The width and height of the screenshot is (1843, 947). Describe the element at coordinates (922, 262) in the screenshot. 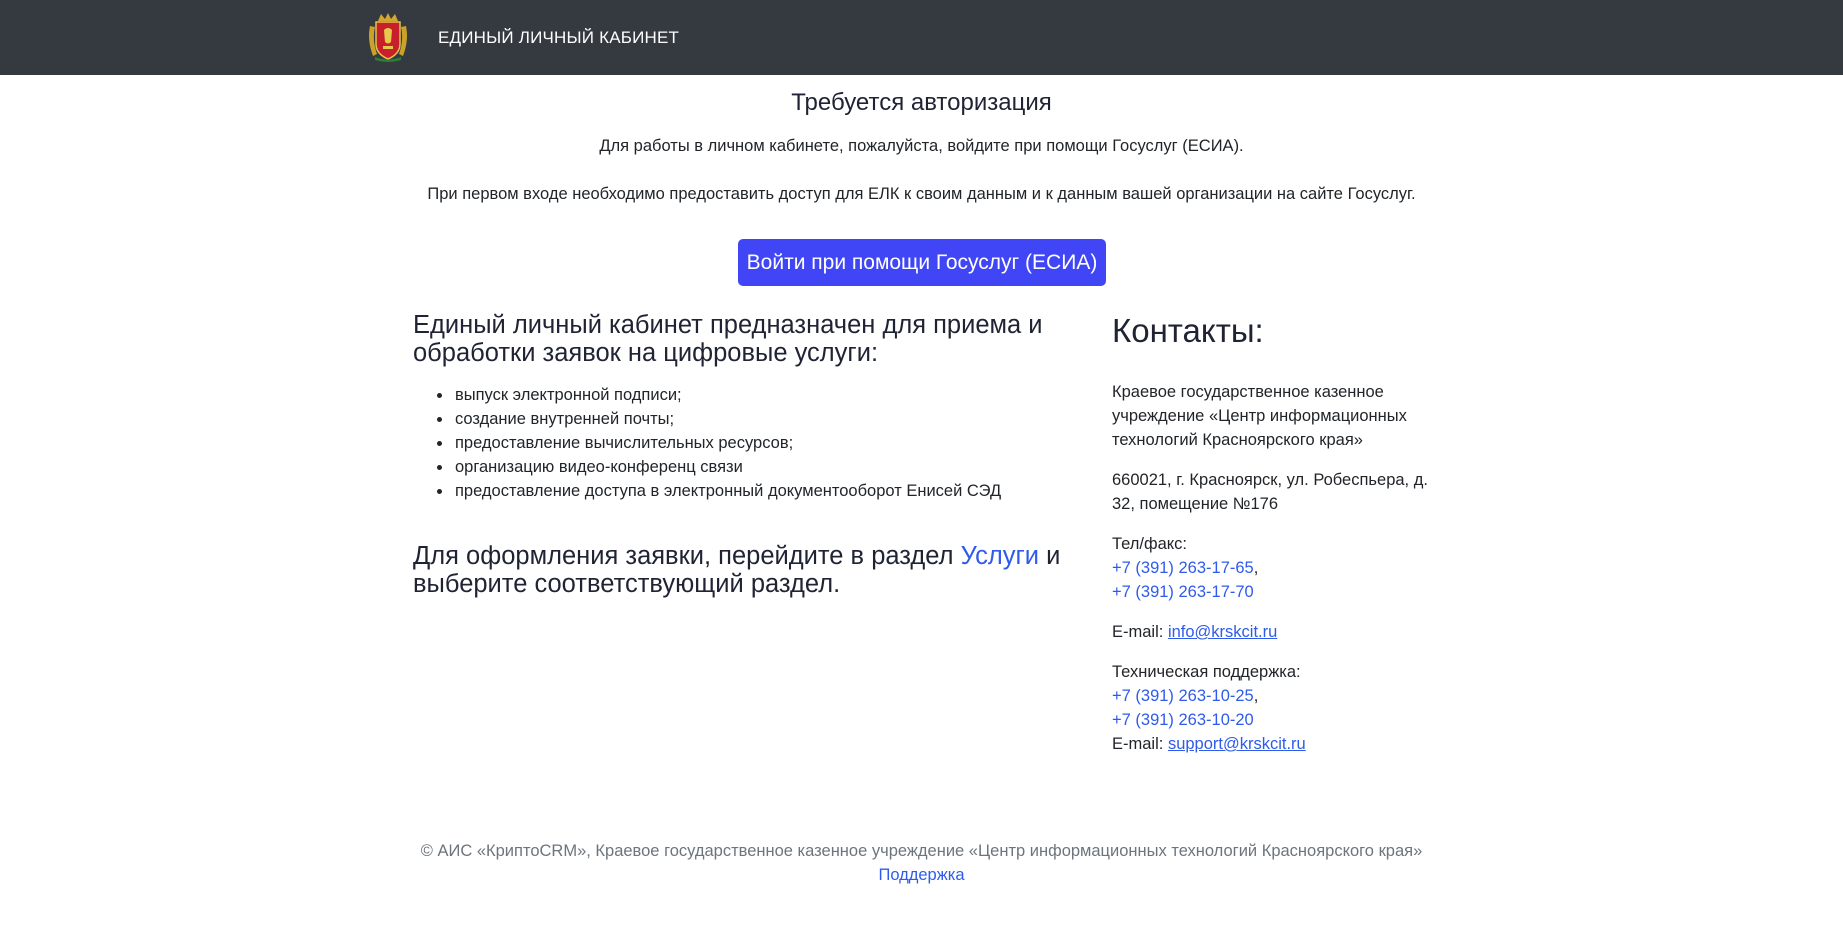

I see `esia-login-button: Войти при помощи Госуслуг (ЕСИА)` at that location.